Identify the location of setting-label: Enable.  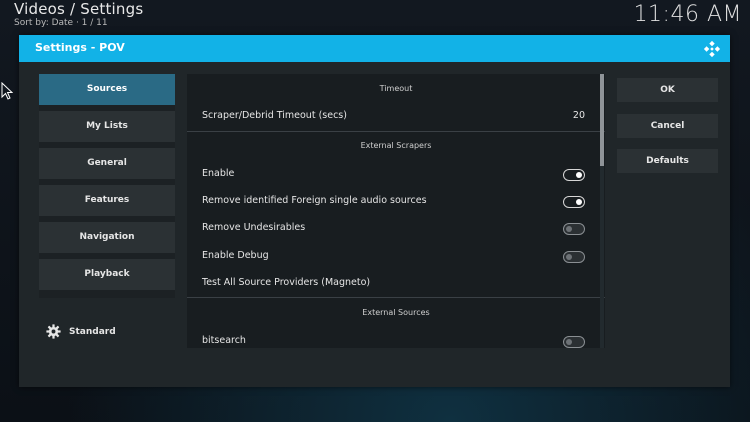
(218, 173).